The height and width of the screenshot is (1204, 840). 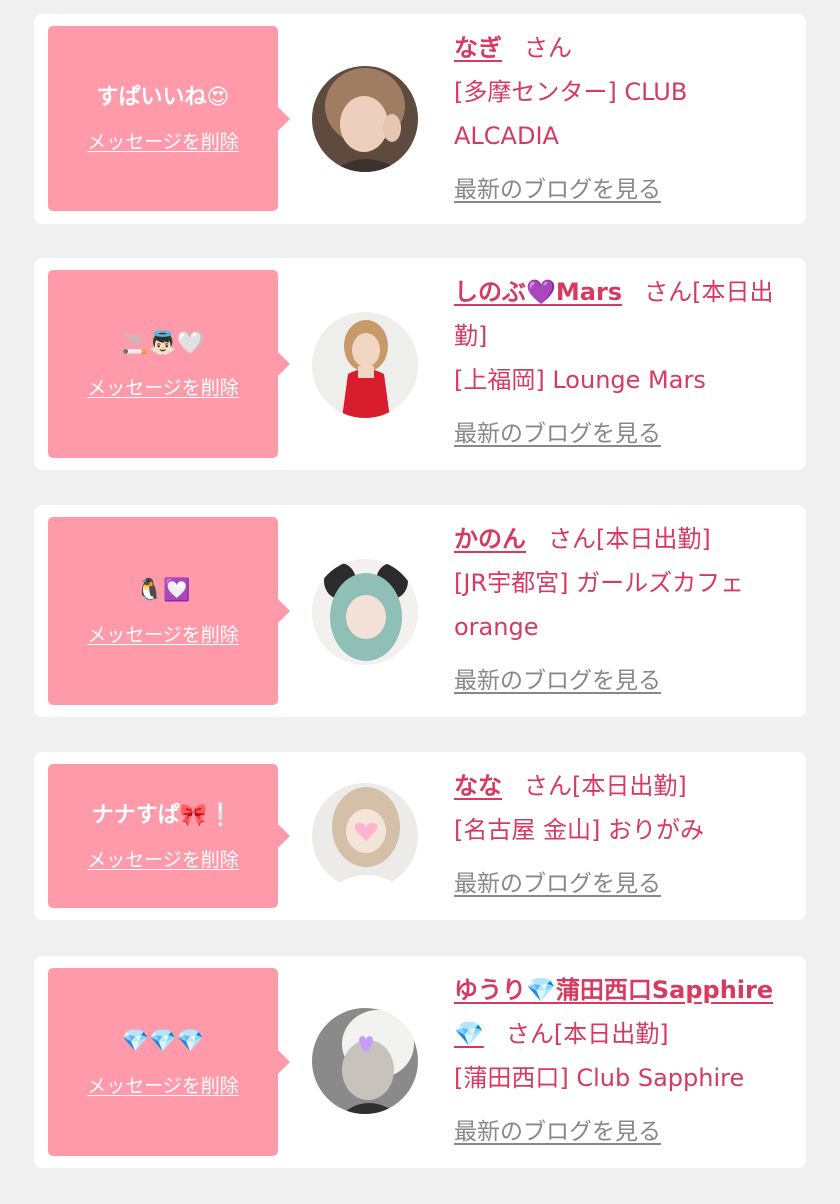 I want to click on shop-location: [名古屋 金山] おりがみ, so click(x=579, y=830).